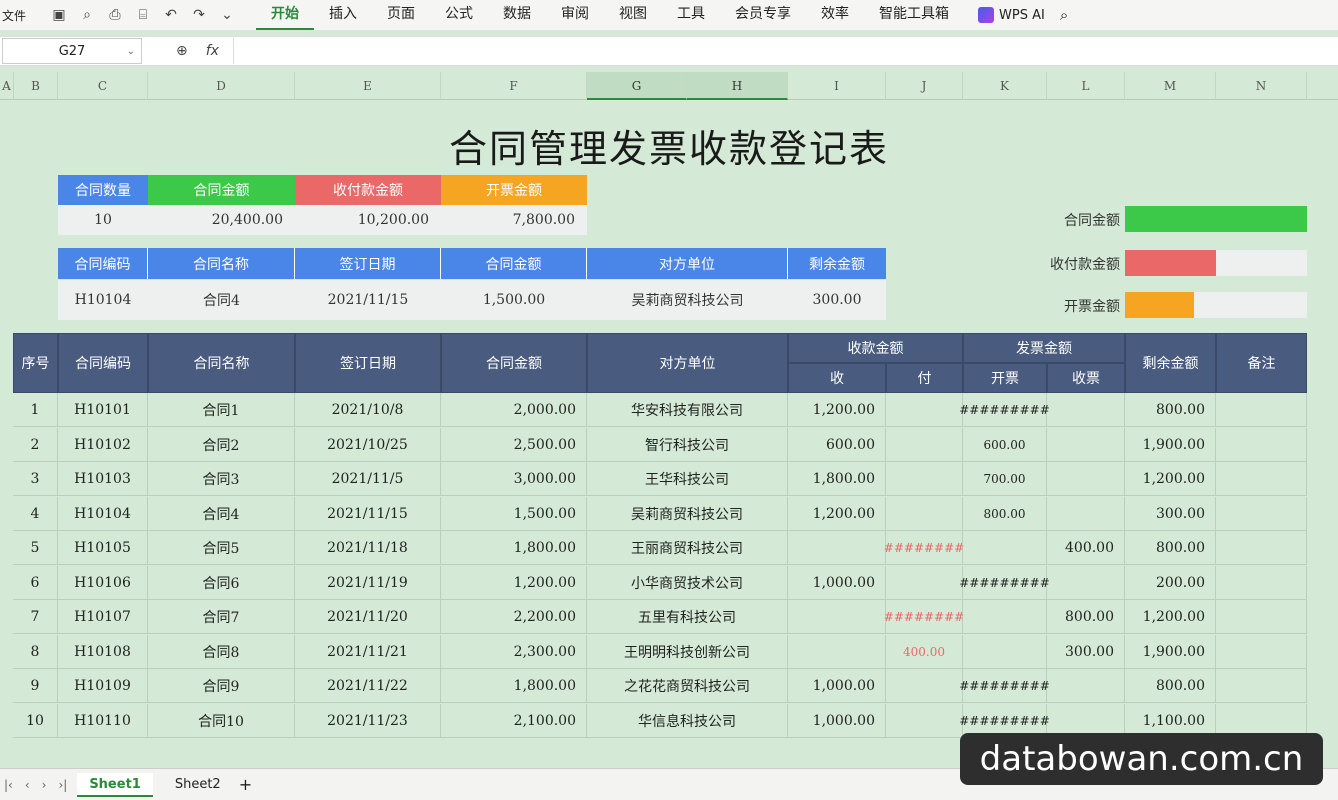 The image size is (1338, 800). Describe the element at coordinates (35, 617) in the screenshot. I see `table-cell-seq: 7` at that location.